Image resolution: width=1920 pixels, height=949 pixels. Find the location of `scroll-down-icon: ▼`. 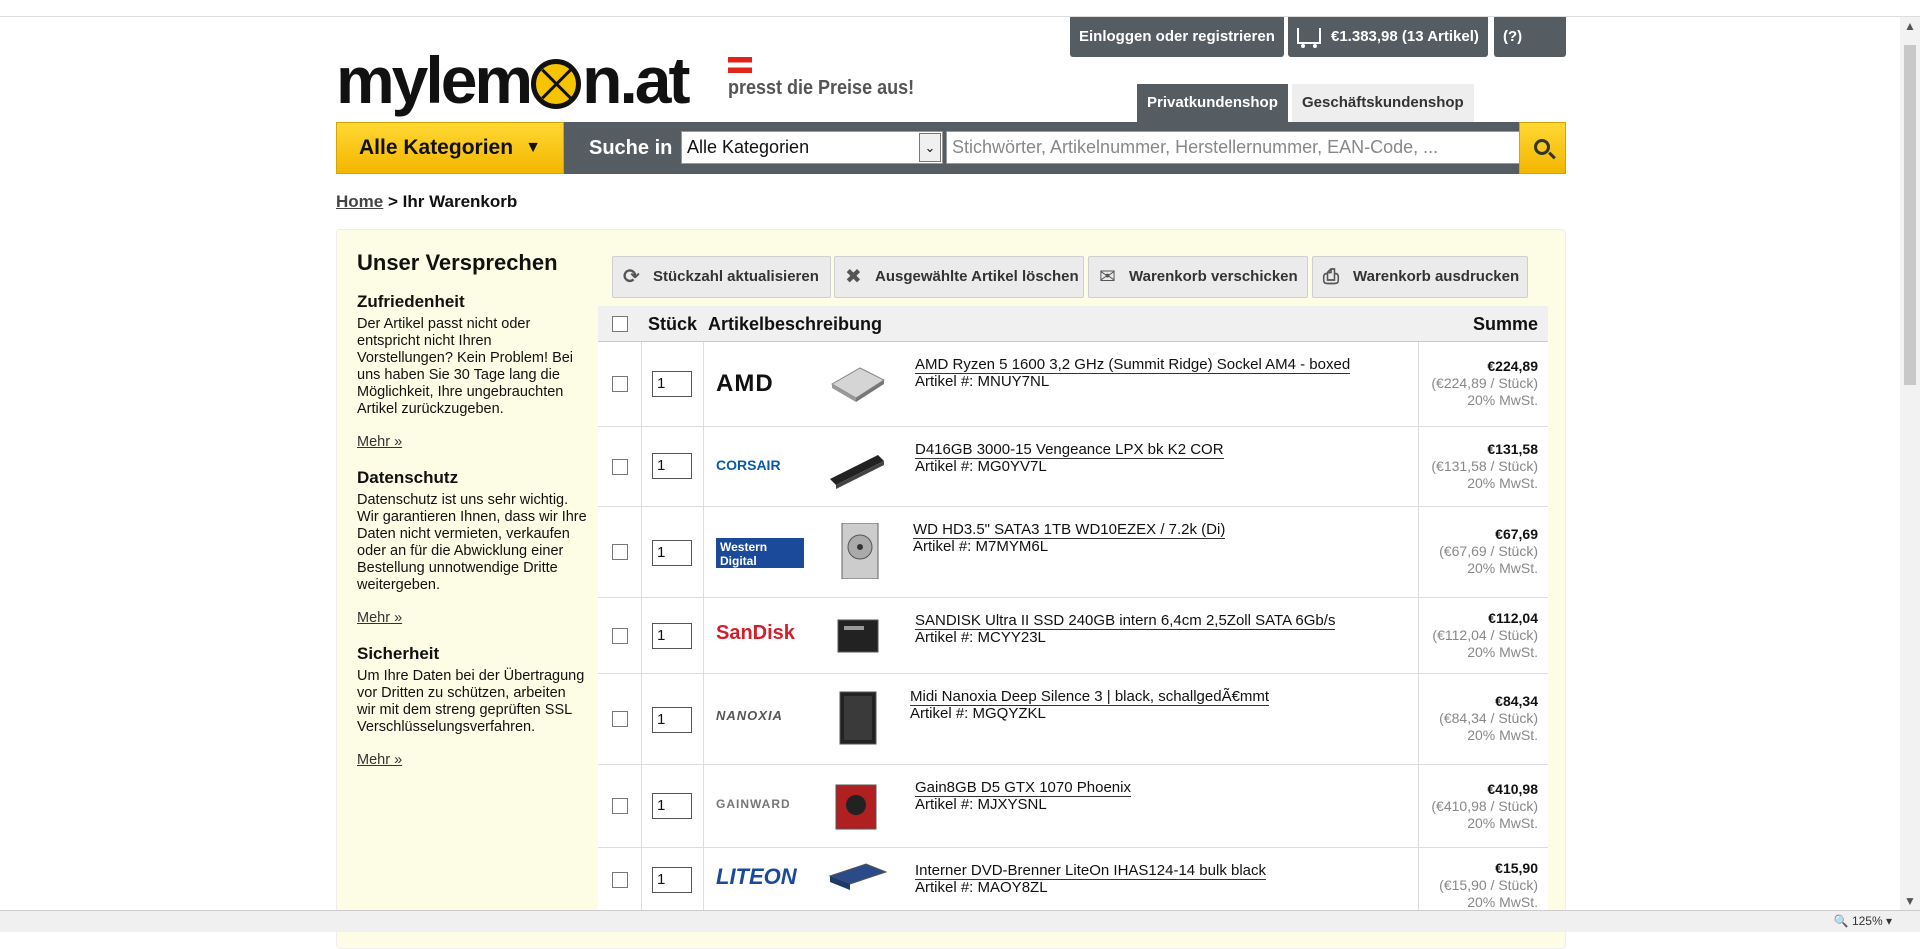

scroll-down-icon: ▼ is located at coordinates (1910, 901).